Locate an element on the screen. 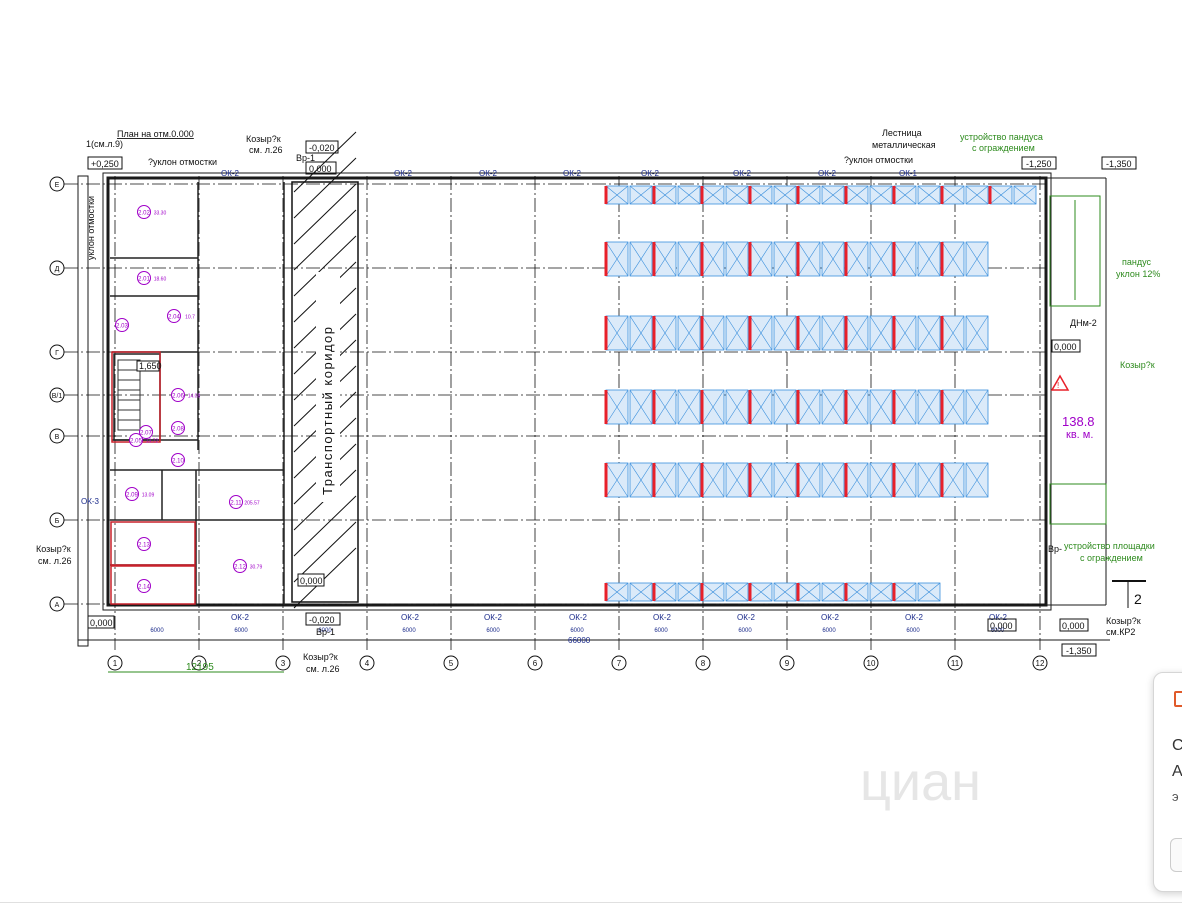 This screenshot has width=1182, height=907. room-tag: 2.07 is located at coordinates (146, 432).